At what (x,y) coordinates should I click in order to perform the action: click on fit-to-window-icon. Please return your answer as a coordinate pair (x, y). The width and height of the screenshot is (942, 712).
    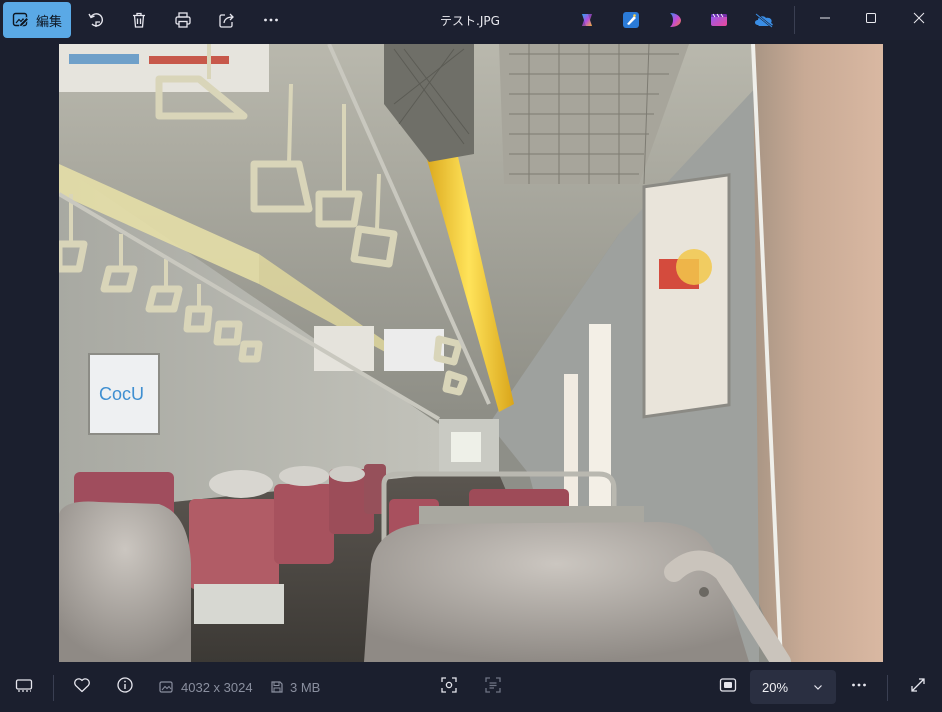
    Looking at the image, I should click on (728, 687).